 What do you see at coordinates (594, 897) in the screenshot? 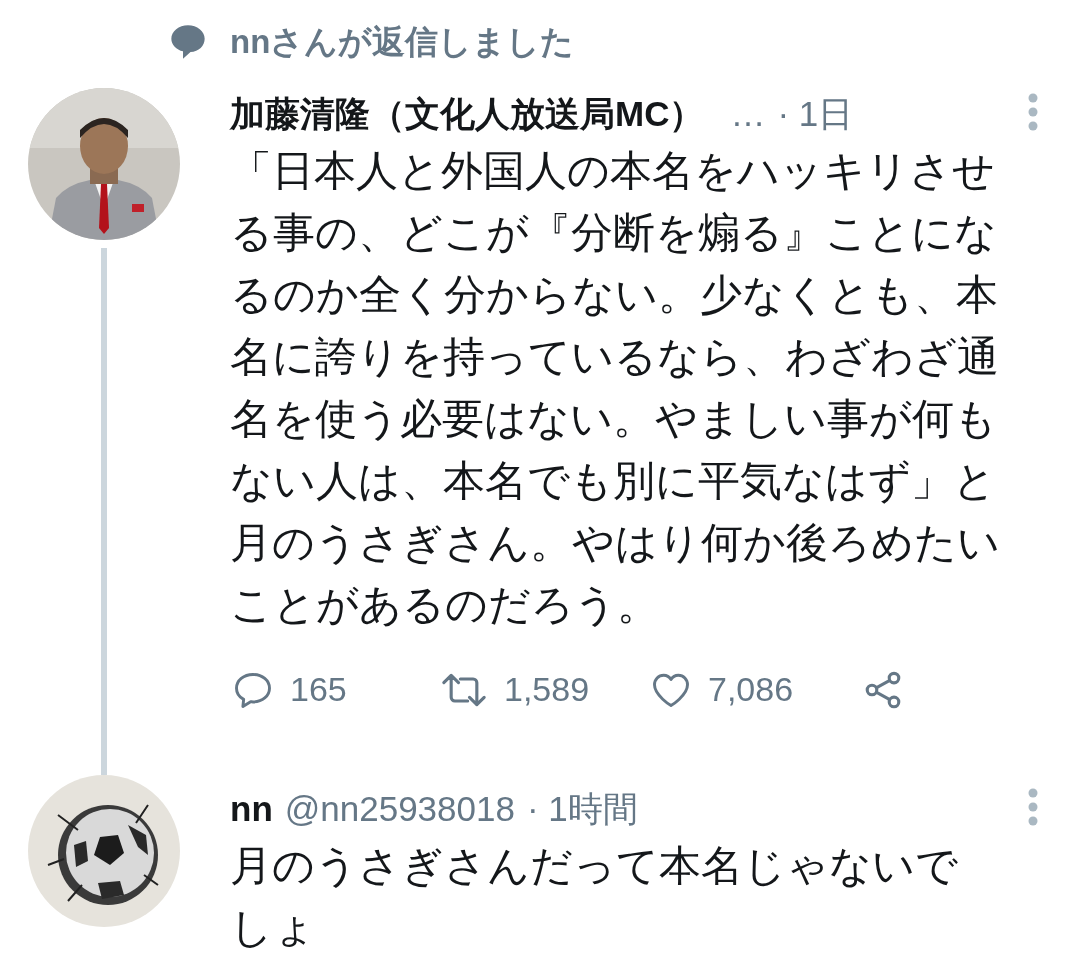
I see `tweet-text: 月のうさぎさんだって本名じゃないでしょ` at bounding box center [594, 897].